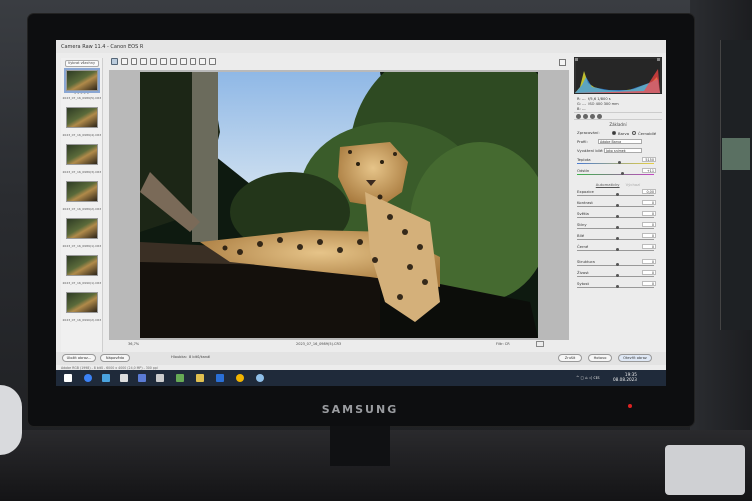 This screenshot has height=501, width=752. What do you see at coordinates (133, 344) in the screenshot?
I see `zoom-level: 36,7%` at bounding box center [133, 344].